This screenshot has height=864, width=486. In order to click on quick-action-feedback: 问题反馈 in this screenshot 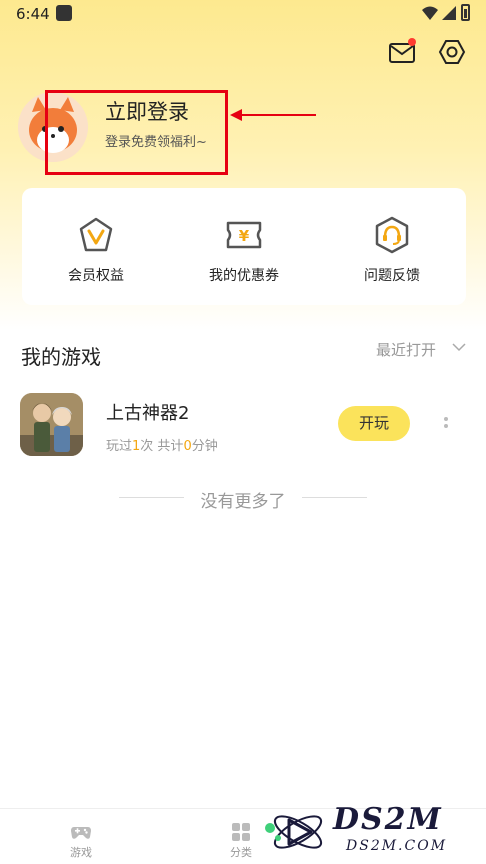, I will do `click(392, 246)`.